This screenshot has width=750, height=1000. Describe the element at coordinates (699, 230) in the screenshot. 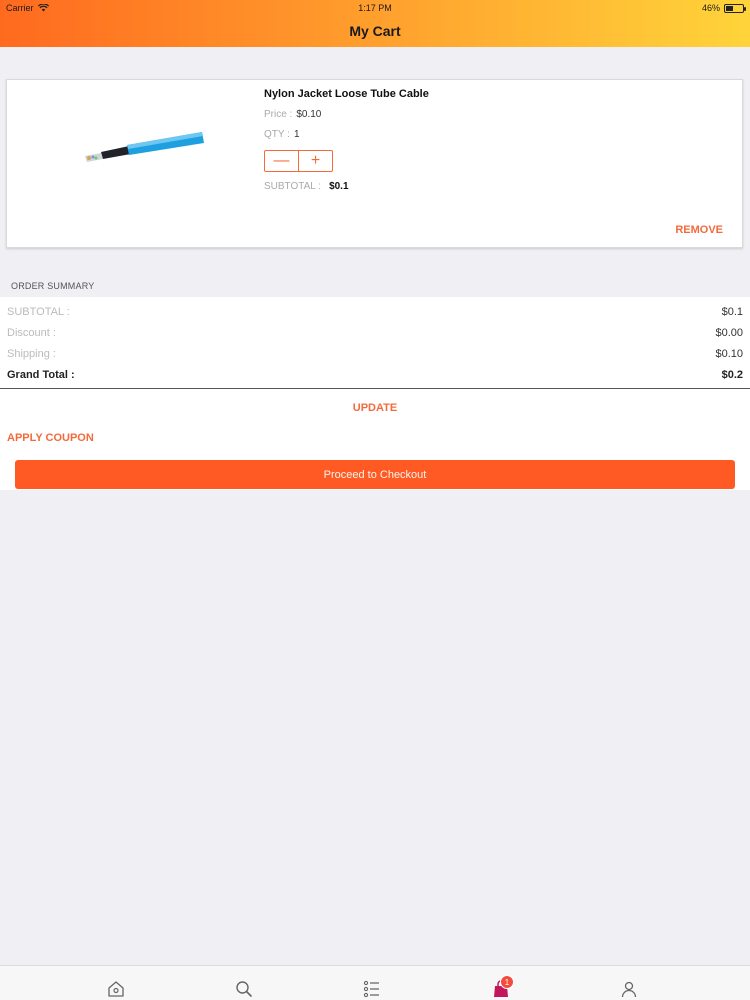

I see `remove-button: REMOVE` at that location.